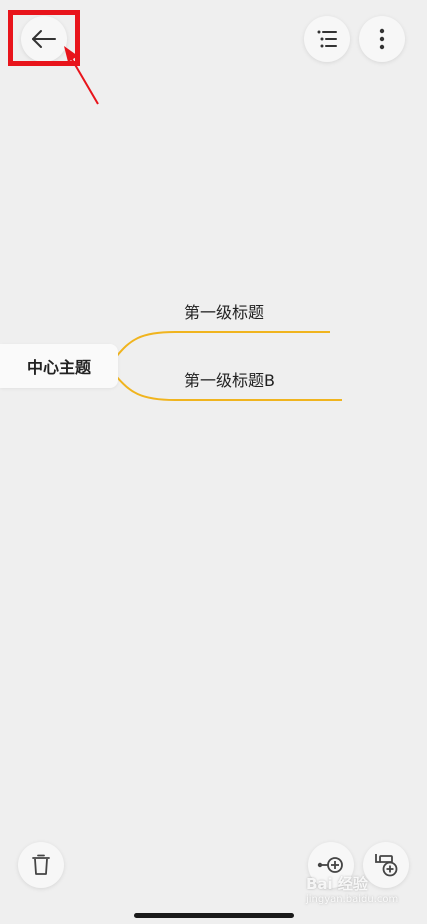 The width and height of the screenshot is (427, 924). Describe the element at coordinates (331, 865) in the screenshot. I see `add-sibling-node-icon` at that location.